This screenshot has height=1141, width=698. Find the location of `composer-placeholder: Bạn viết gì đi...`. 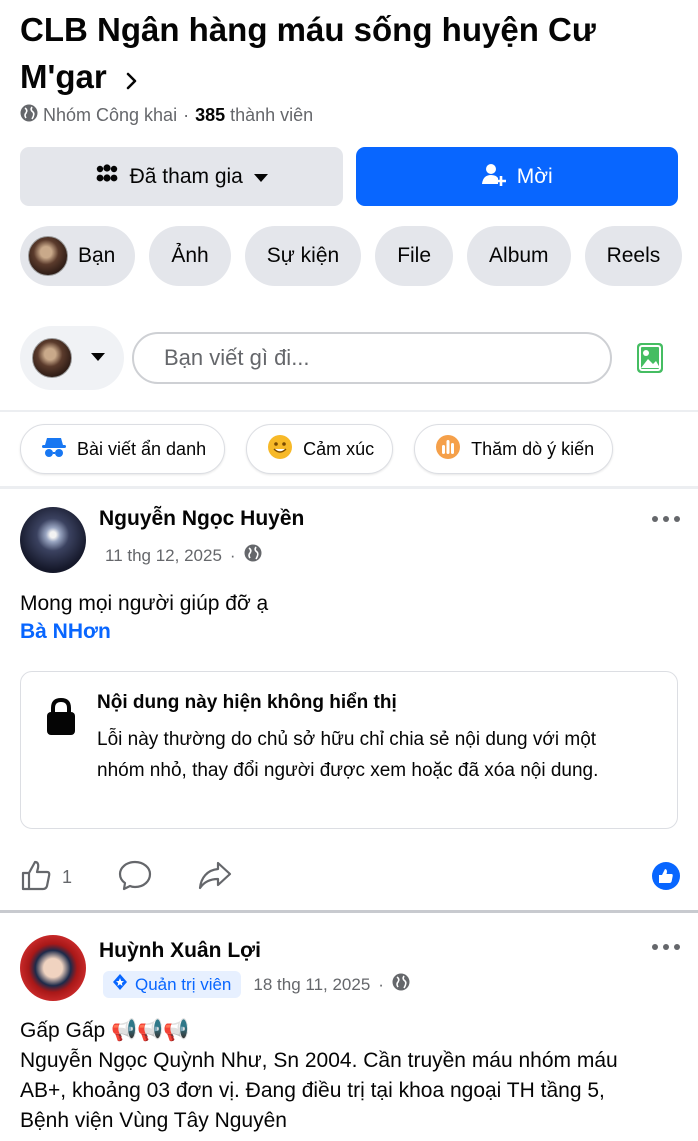

composer-placeholder: Bạn viết gì đi... is located at coordinates (237, 357).